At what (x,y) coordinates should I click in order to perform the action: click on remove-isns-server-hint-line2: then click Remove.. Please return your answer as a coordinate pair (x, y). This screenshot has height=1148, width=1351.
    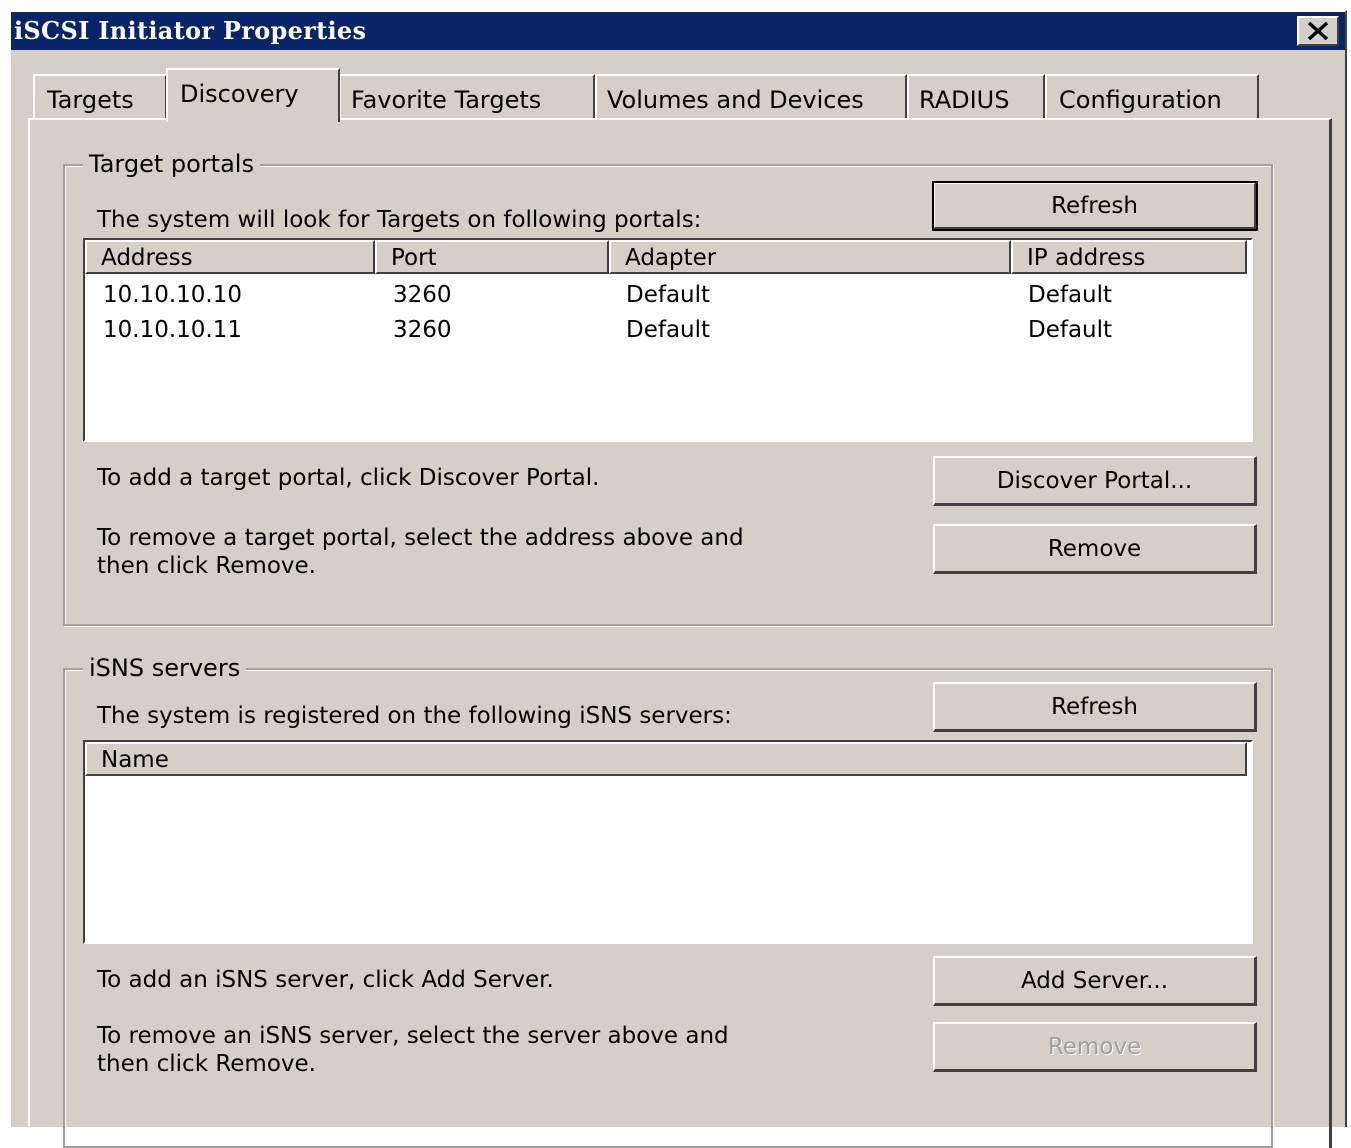
    Looking at the image, I should click on (206, 1064).